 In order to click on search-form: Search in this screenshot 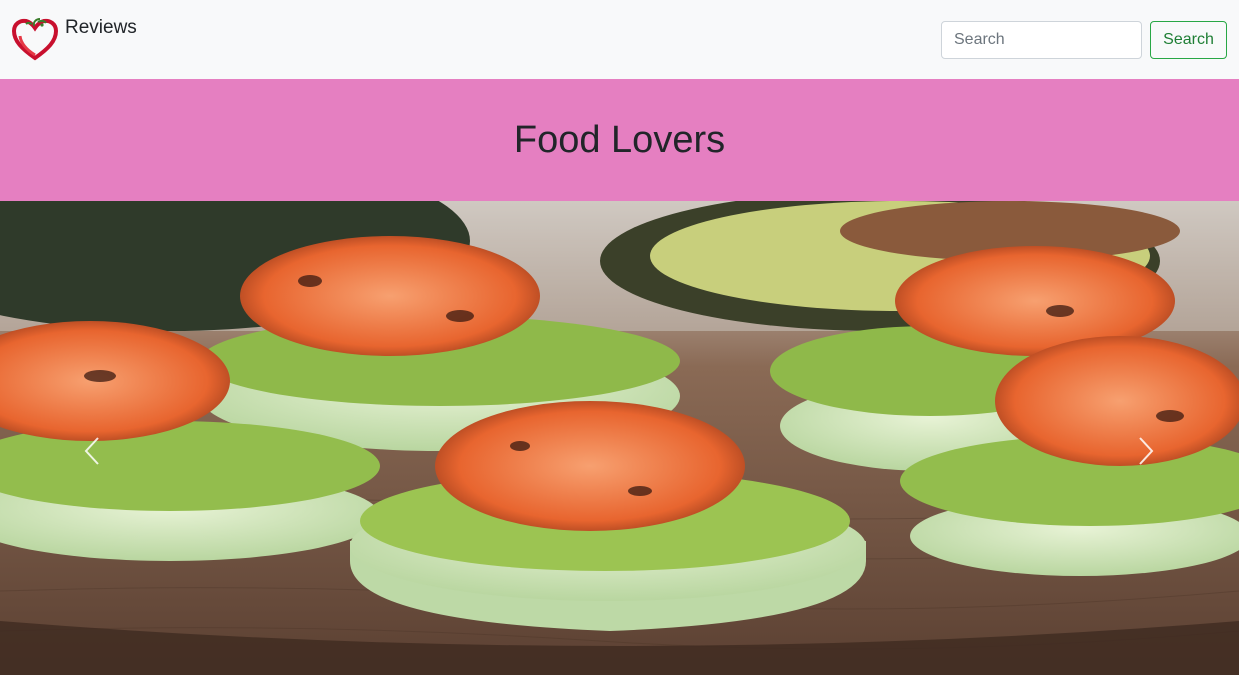, I will do `click(1084, 40)`.